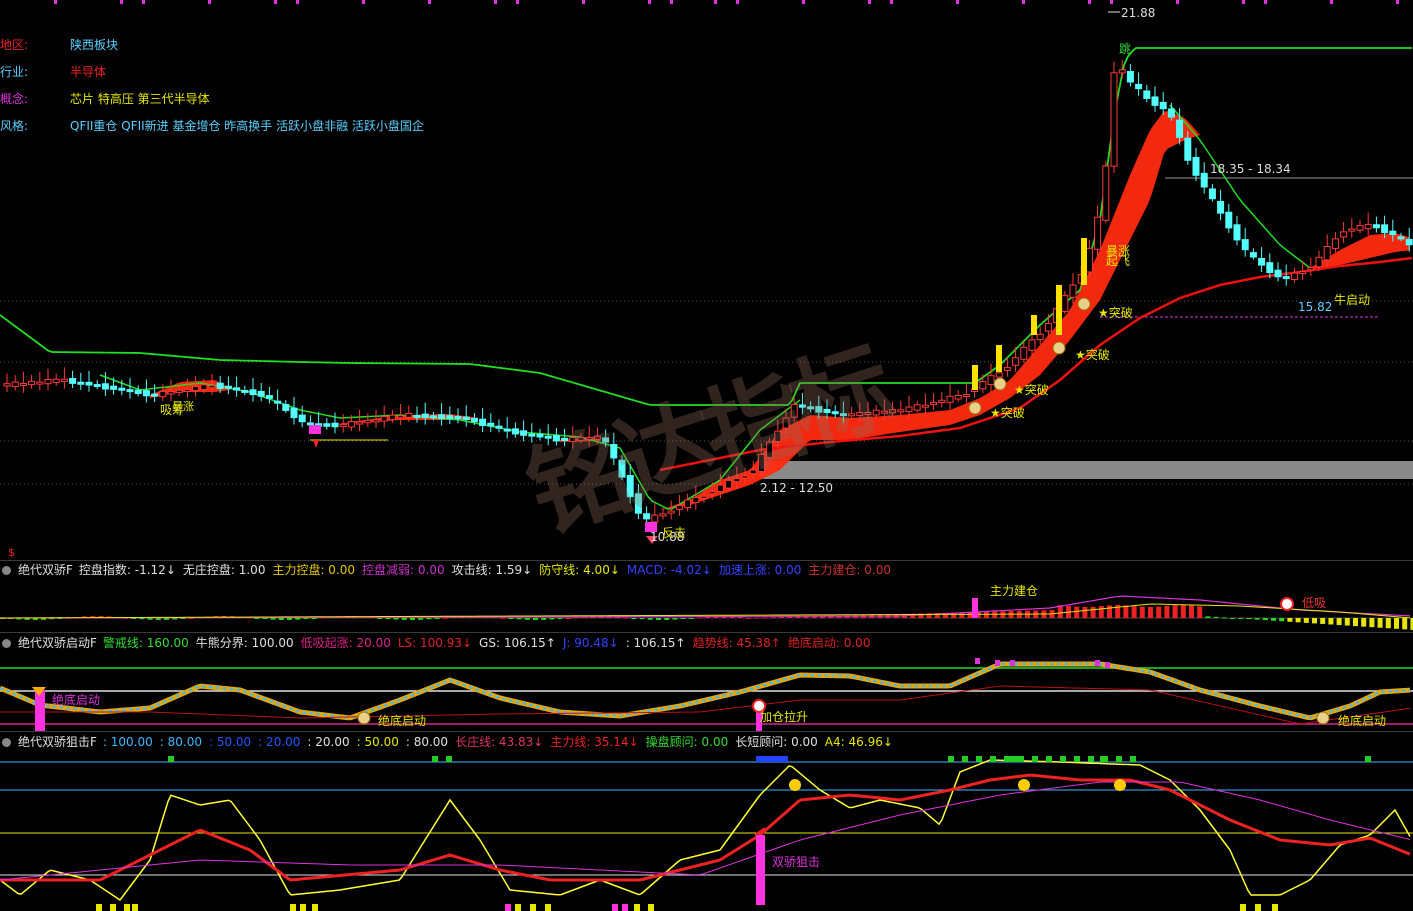 This screenshot has width=1413, height=911. I want to click on bottom-start-label-left: 绝底启动, so click(76, 700).